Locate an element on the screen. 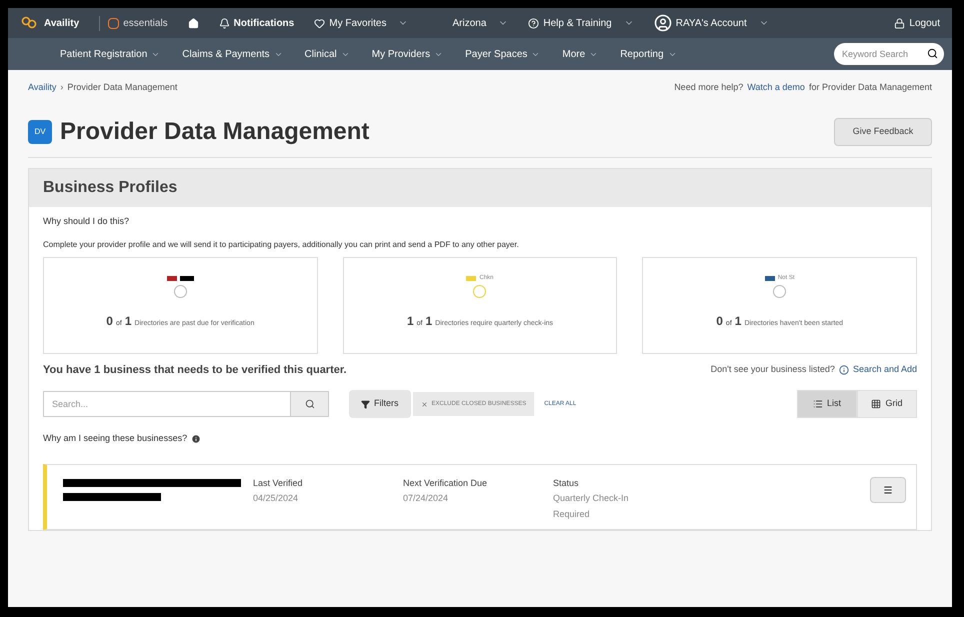  keyword-search-field: Keyword Search is located at coordinates (889, 54).